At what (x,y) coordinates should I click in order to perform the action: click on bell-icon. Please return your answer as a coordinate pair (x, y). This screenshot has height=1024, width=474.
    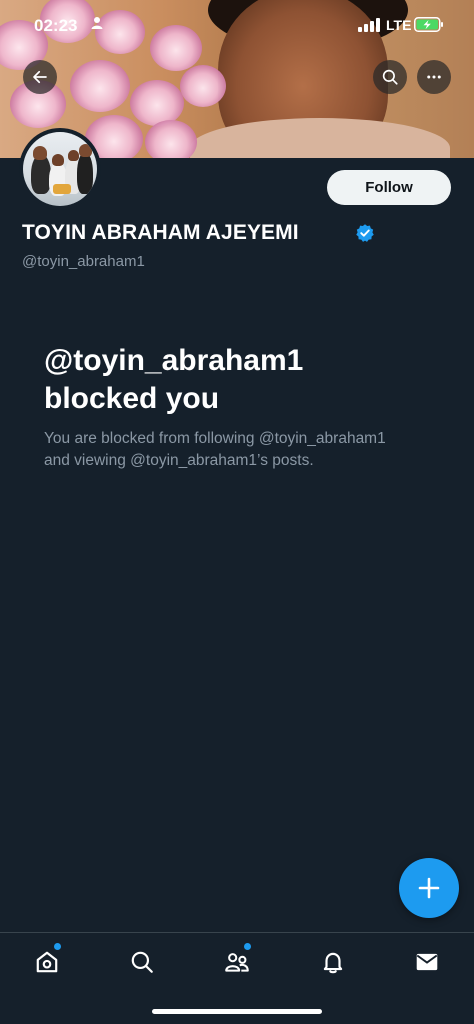
    Looking at the image, I should click on (333, 963).